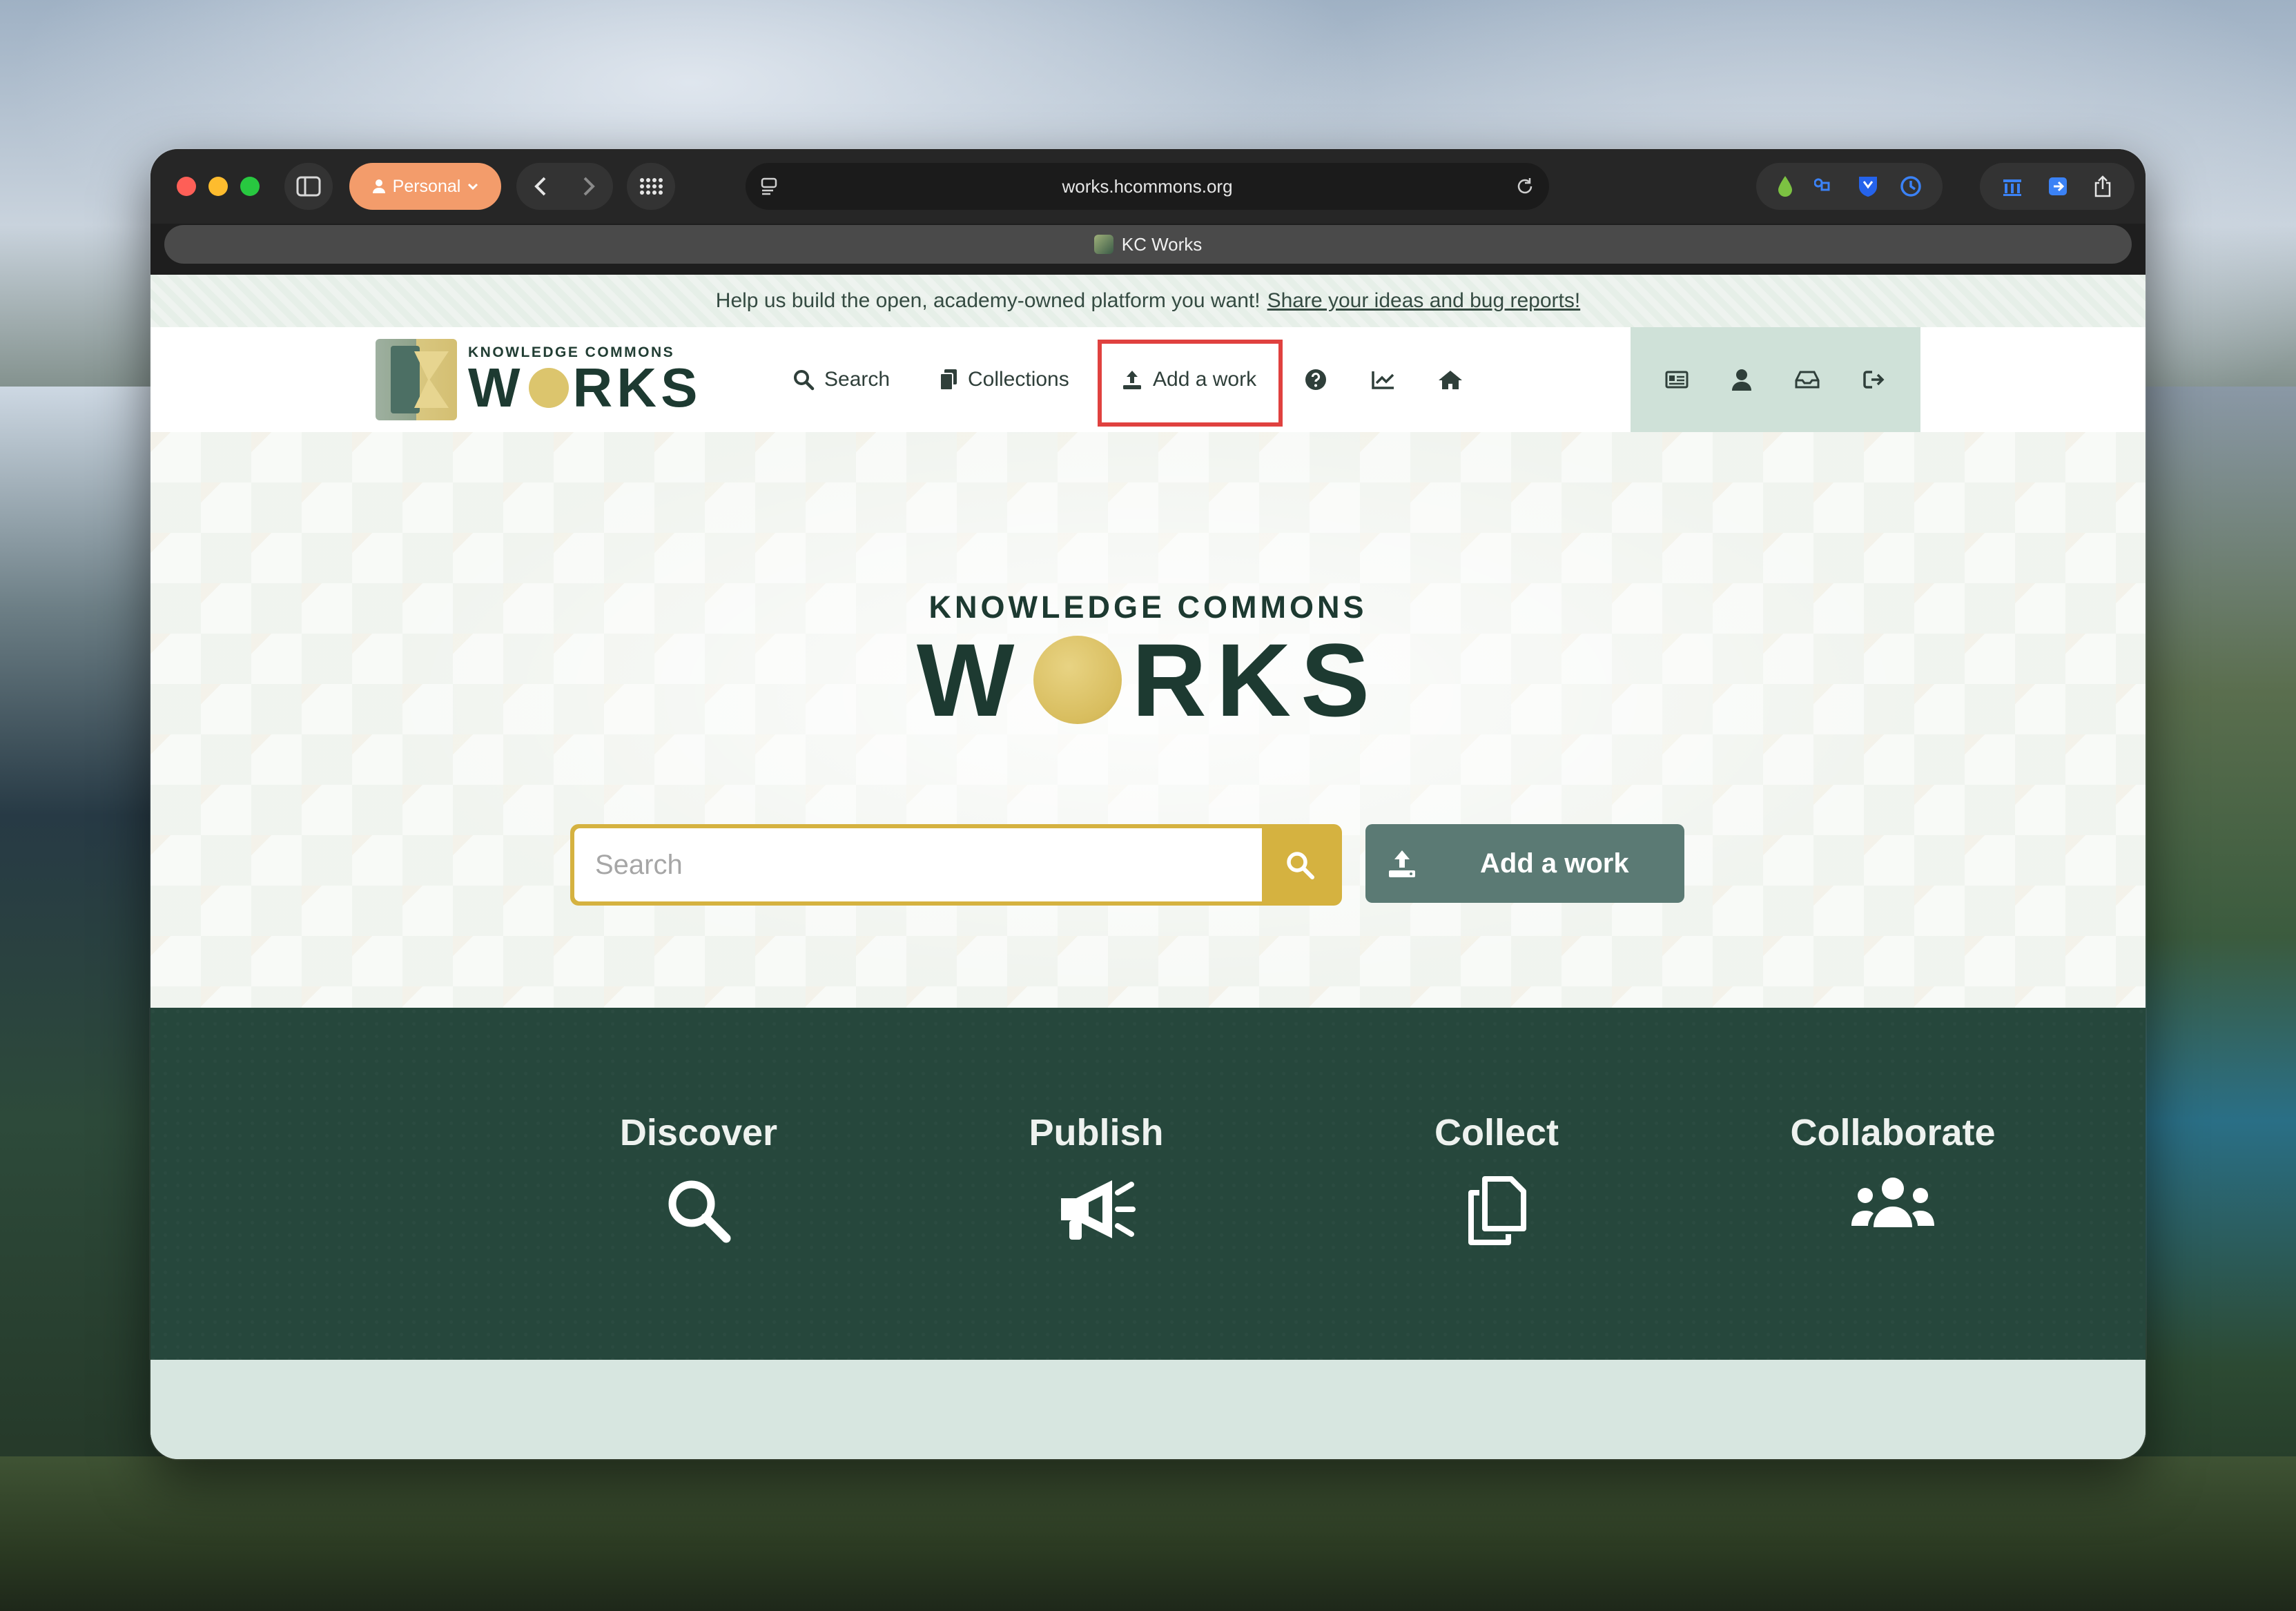 The height and width of the screenshot is (1611, 2296). What do you see at coordinates (585, 387) in the screenshot?
I see `logo-wordmark: W RKS` at bounding box center [585, 387].